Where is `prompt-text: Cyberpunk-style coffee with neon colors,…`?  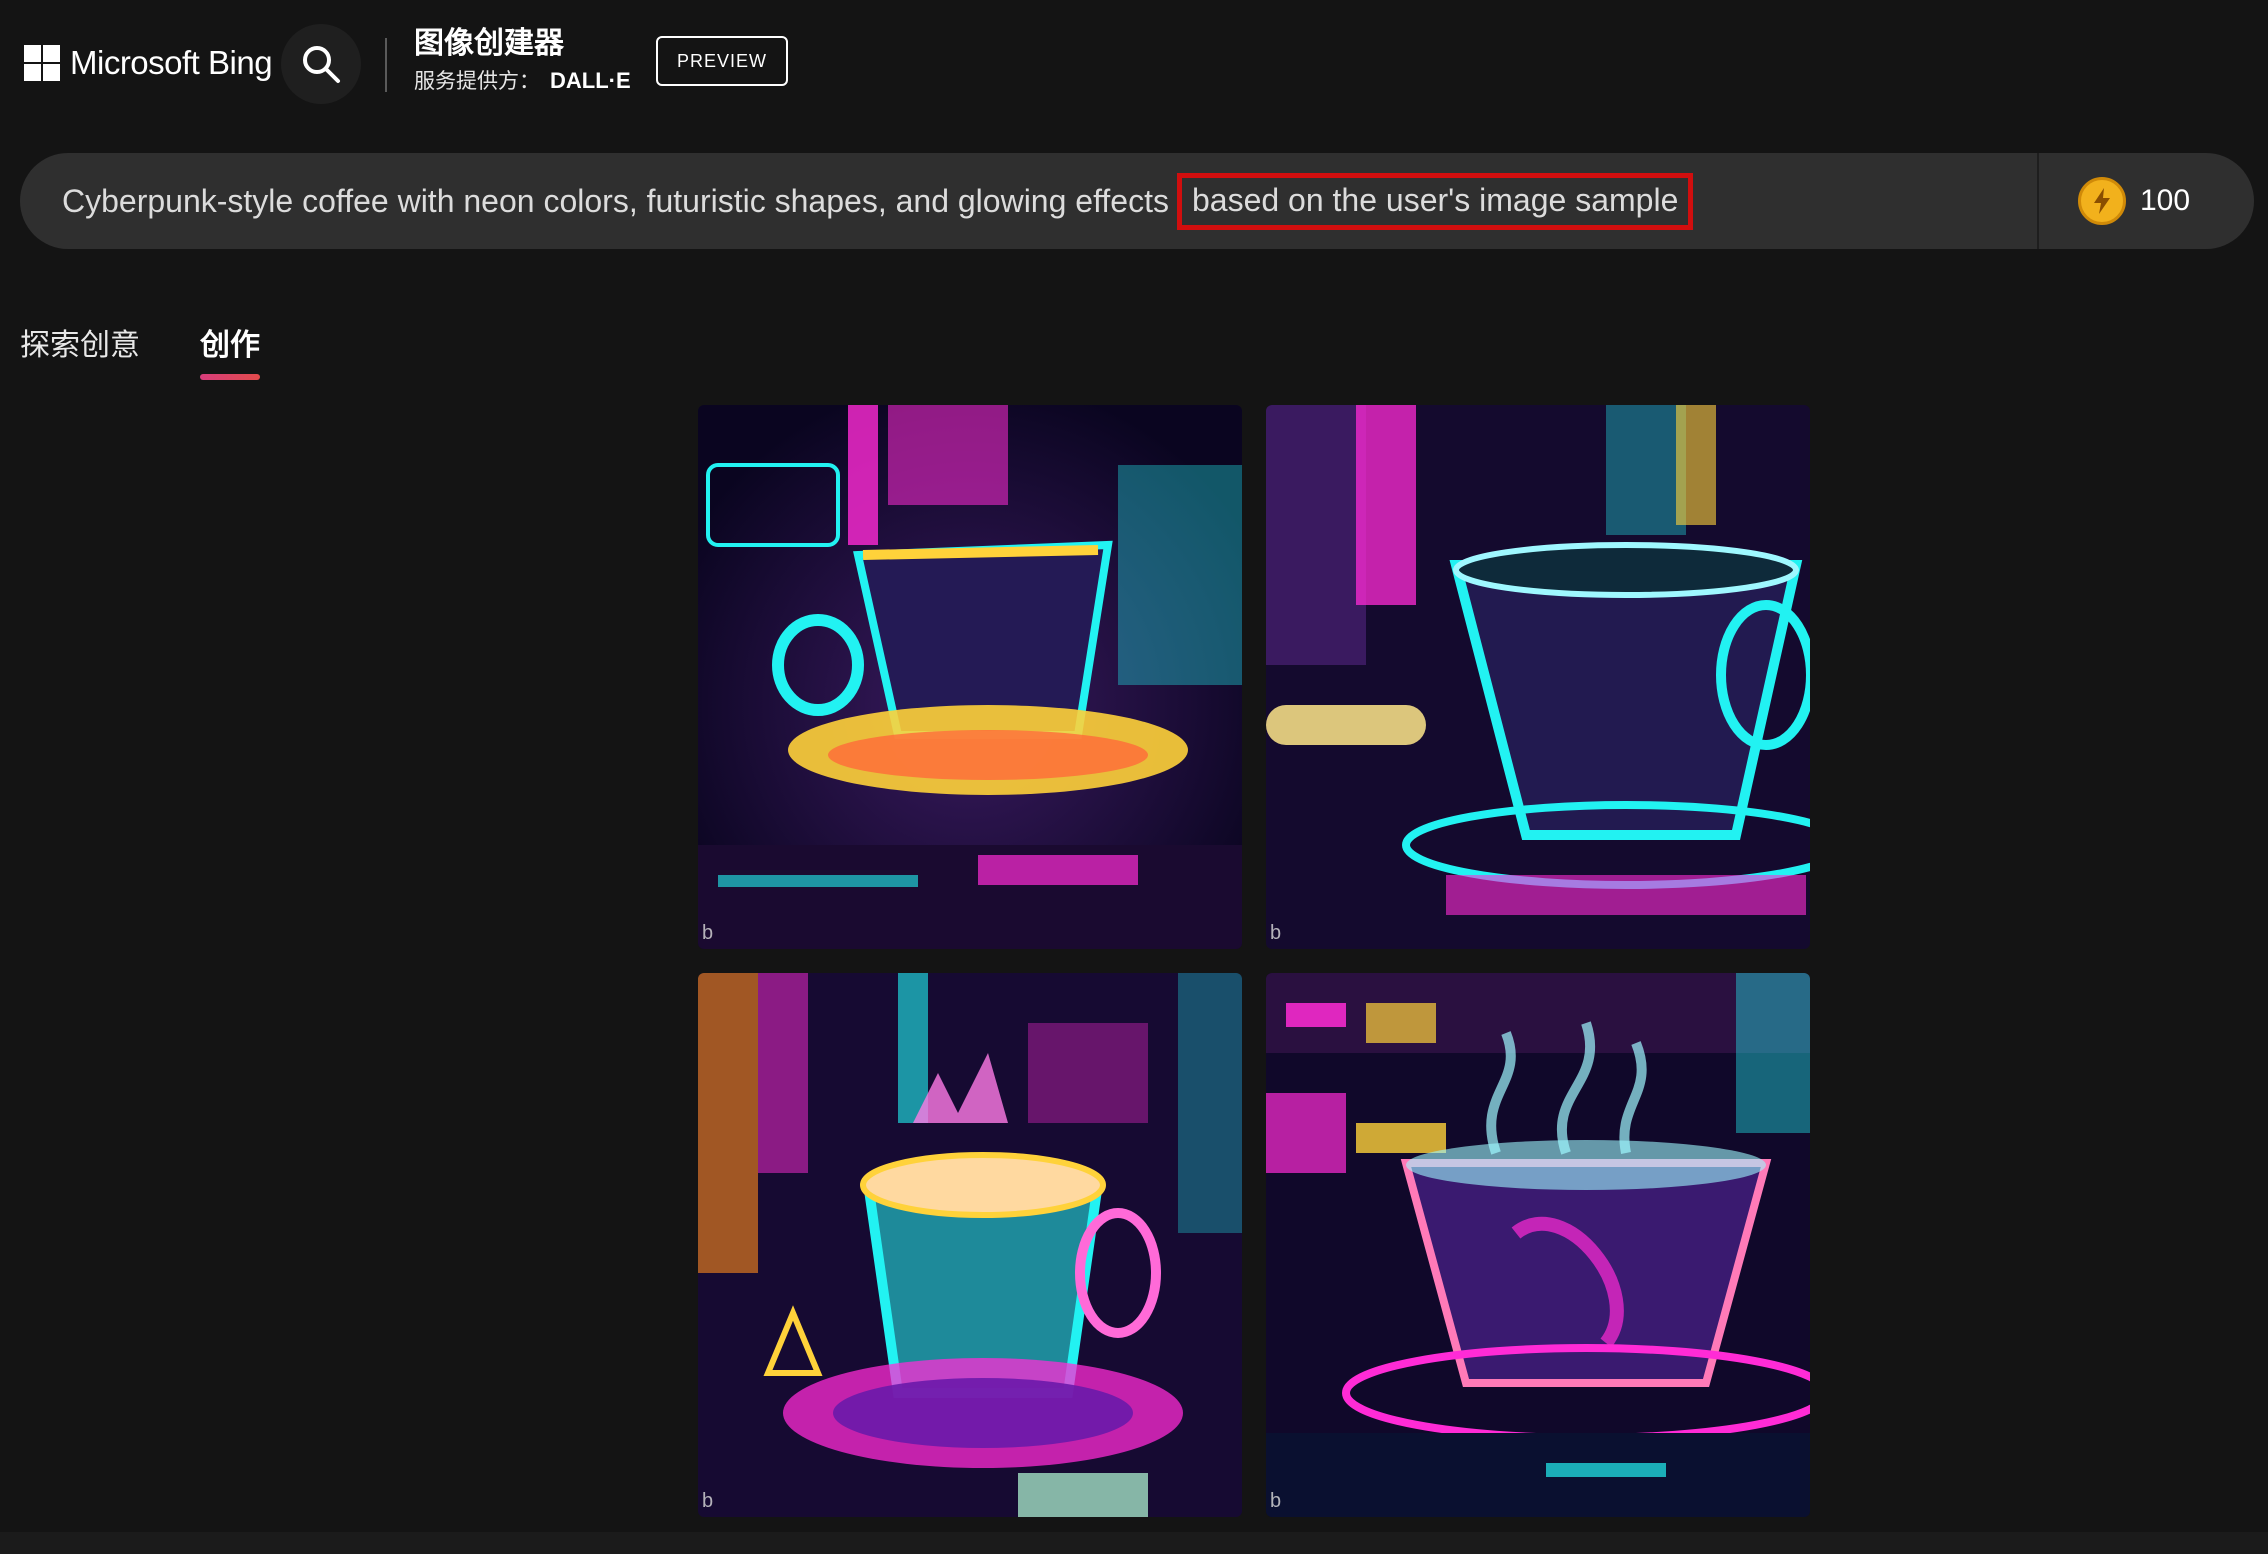
prompt-text: Cyberpunk-style coffee with neon colors,… is located at coordinates (615, 200).